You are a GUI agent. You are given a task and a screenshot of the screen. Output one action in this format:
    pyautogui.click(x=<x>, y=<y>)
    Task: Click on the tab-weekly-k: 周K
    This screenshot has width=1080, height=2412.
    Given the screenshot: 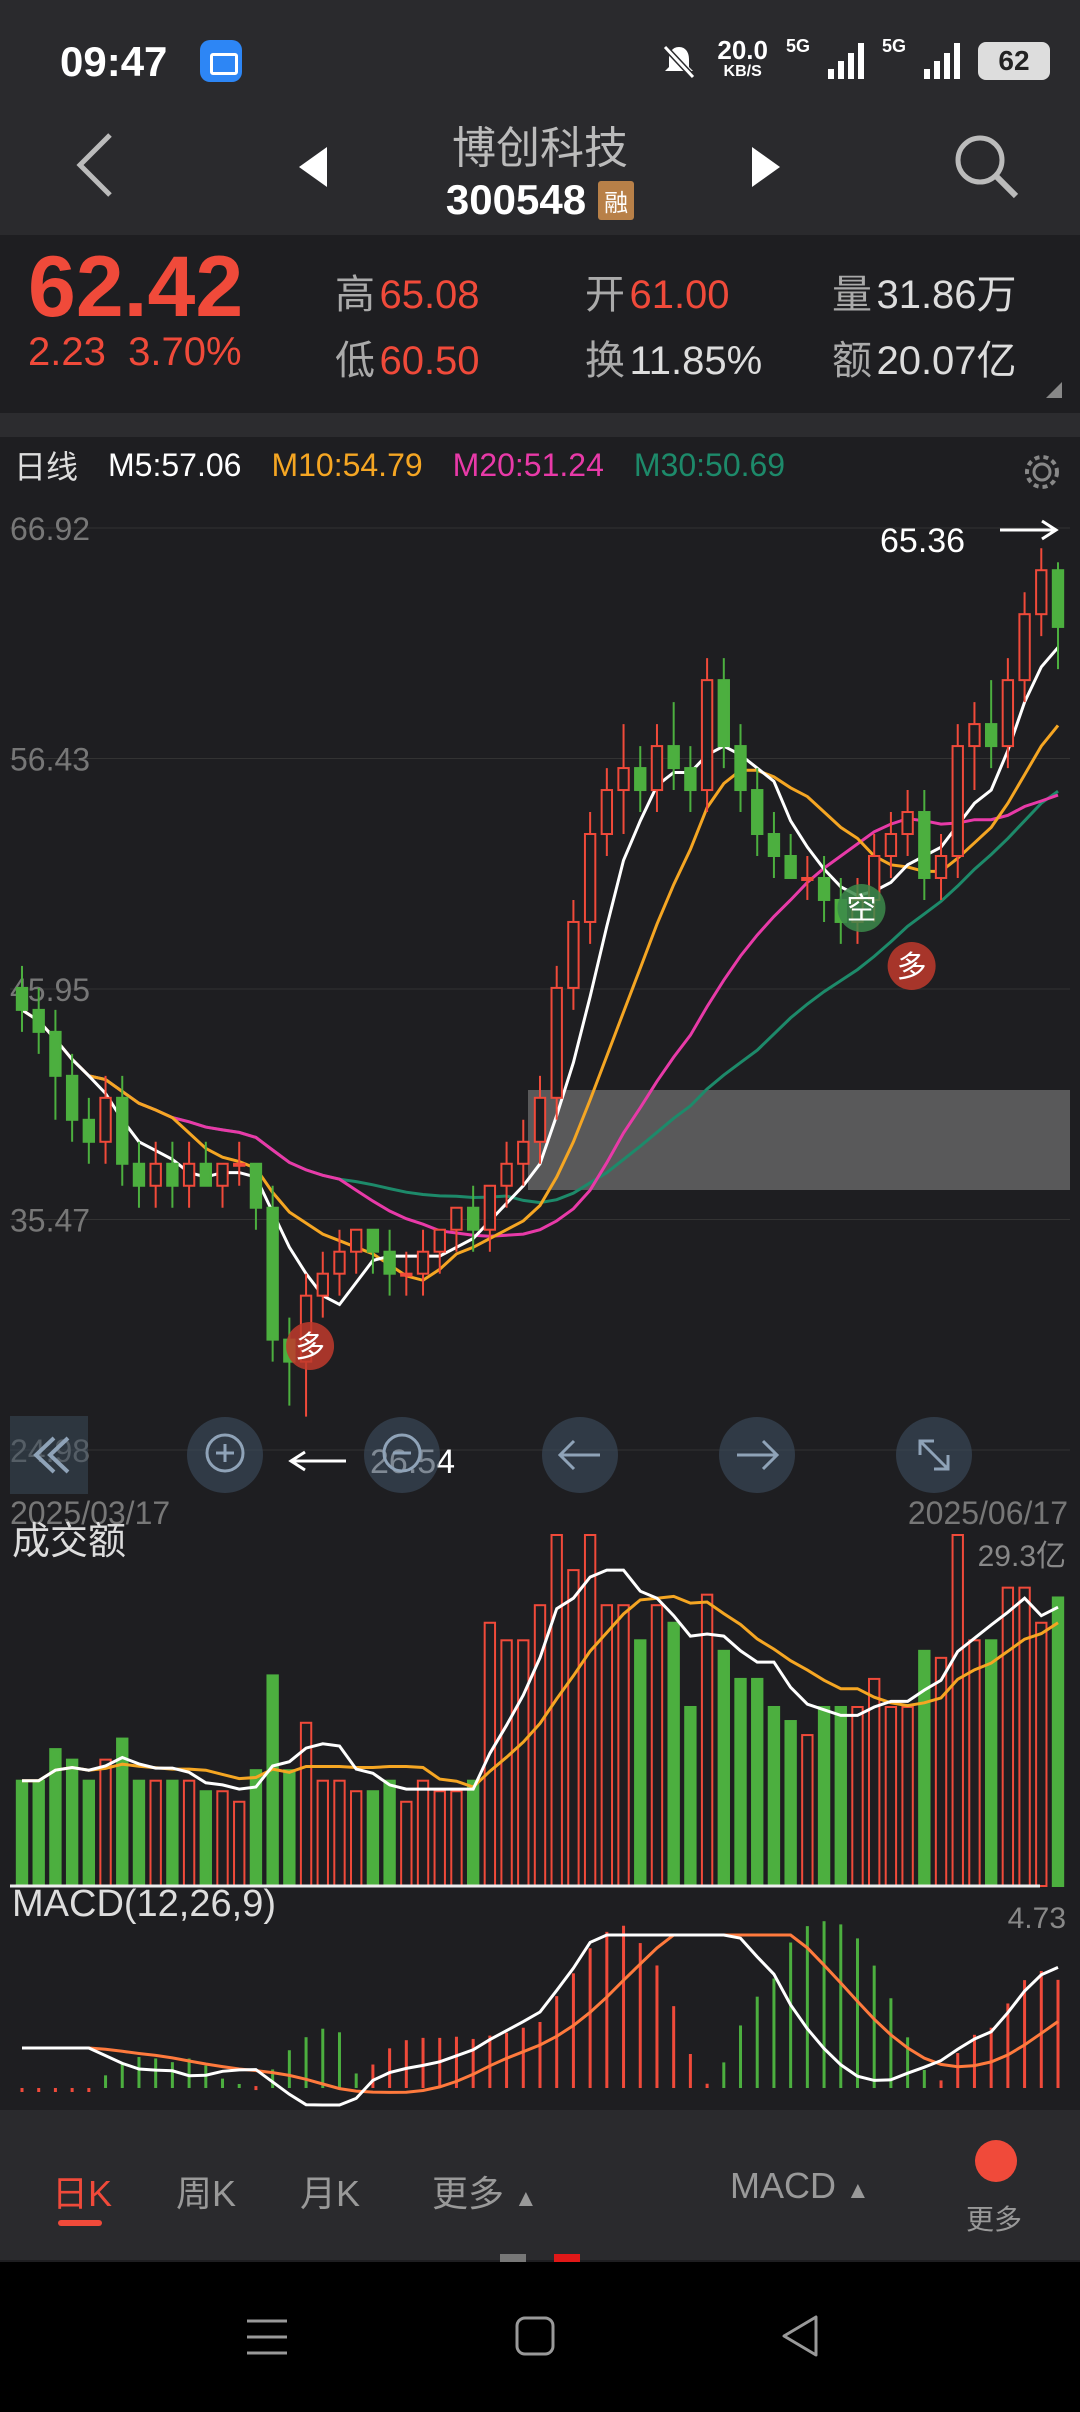 What is the action you would take?
    pyautogui.click(x=206, y=2191)
    